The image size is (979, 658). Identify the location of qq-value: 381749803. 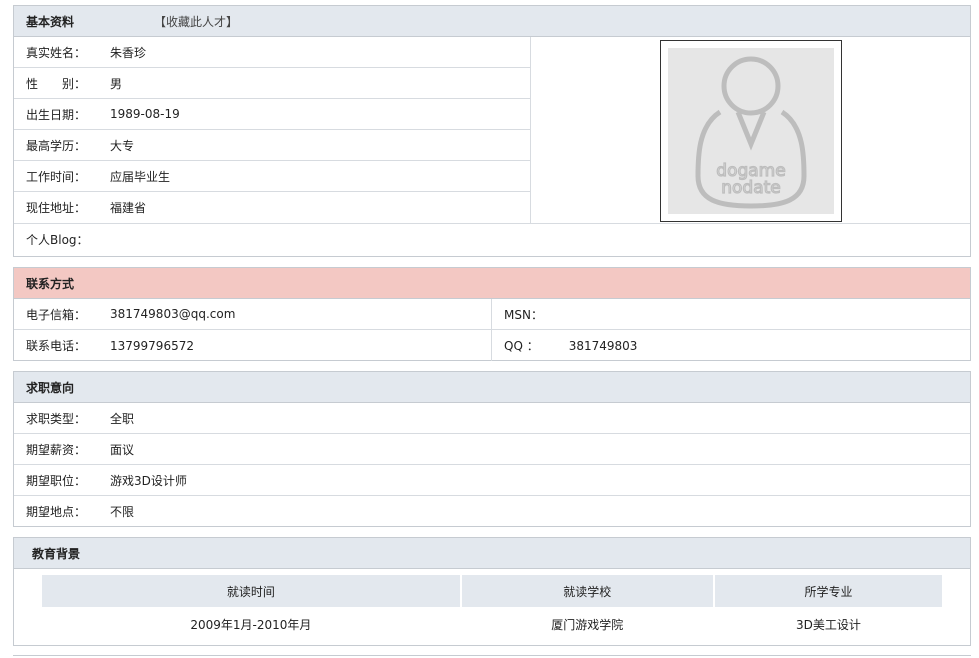
(603, 345).